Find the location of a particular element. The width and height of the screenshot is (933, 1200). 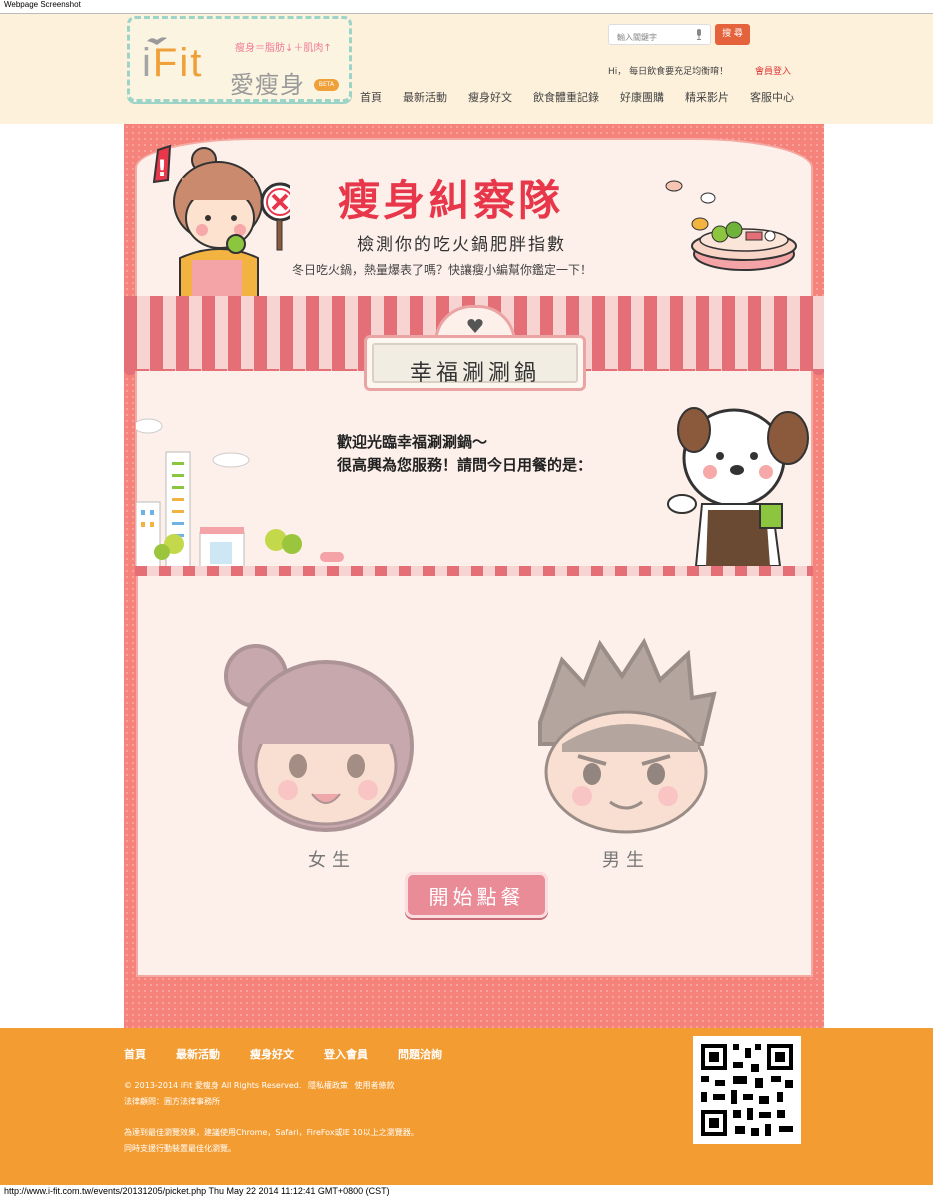

nav-home: 首頁 is located at coordinates (371, 97).